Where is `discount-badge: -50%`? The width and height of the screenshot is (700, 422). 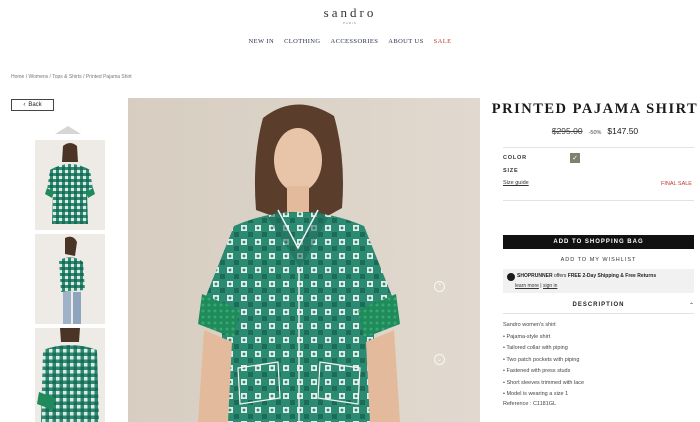
discount-badge: -50% is located at coordinates (595, 133).